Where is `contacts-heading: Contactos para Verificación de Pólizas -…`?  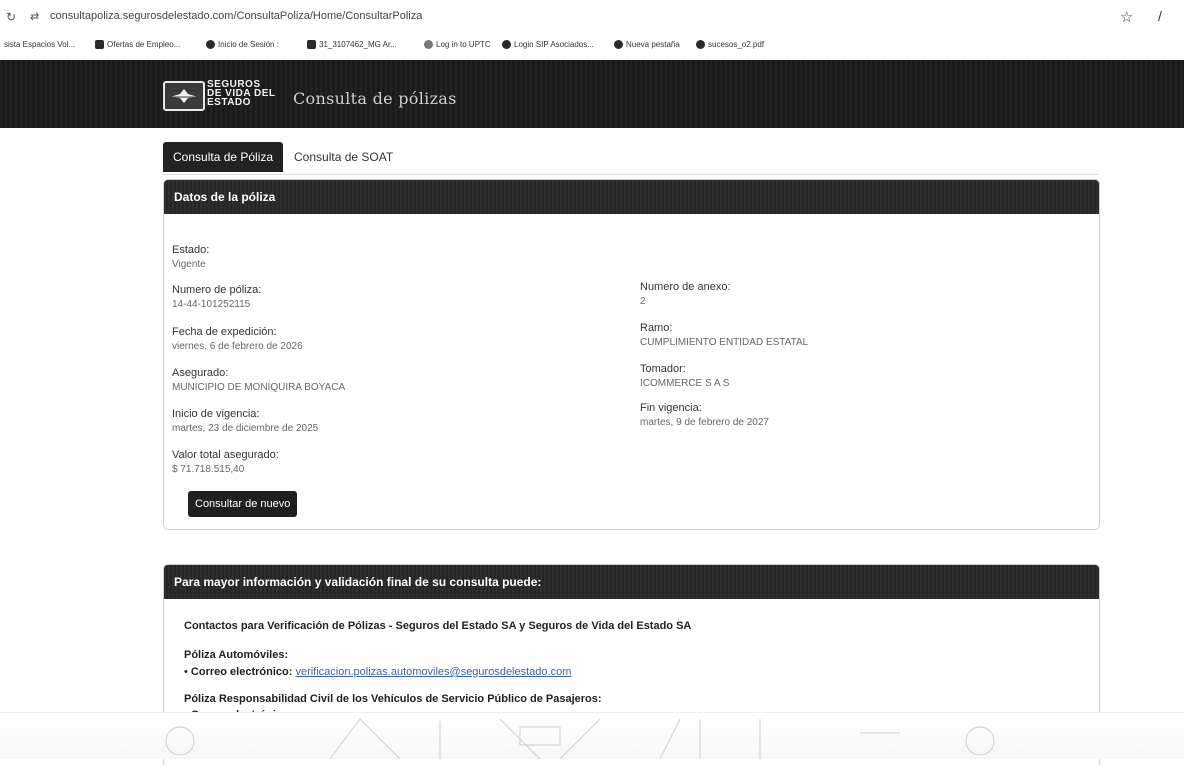
contacts-heading: Contactos para Verificación de Pólizas -… is located at coordinates (438, 626).